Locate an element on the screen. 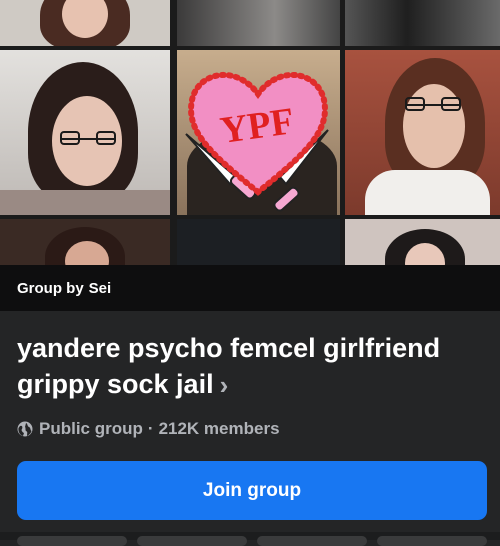 This screenshot has height=546, width=500. group-meta: Public group · 212K members is located at coordinates (148, 429).